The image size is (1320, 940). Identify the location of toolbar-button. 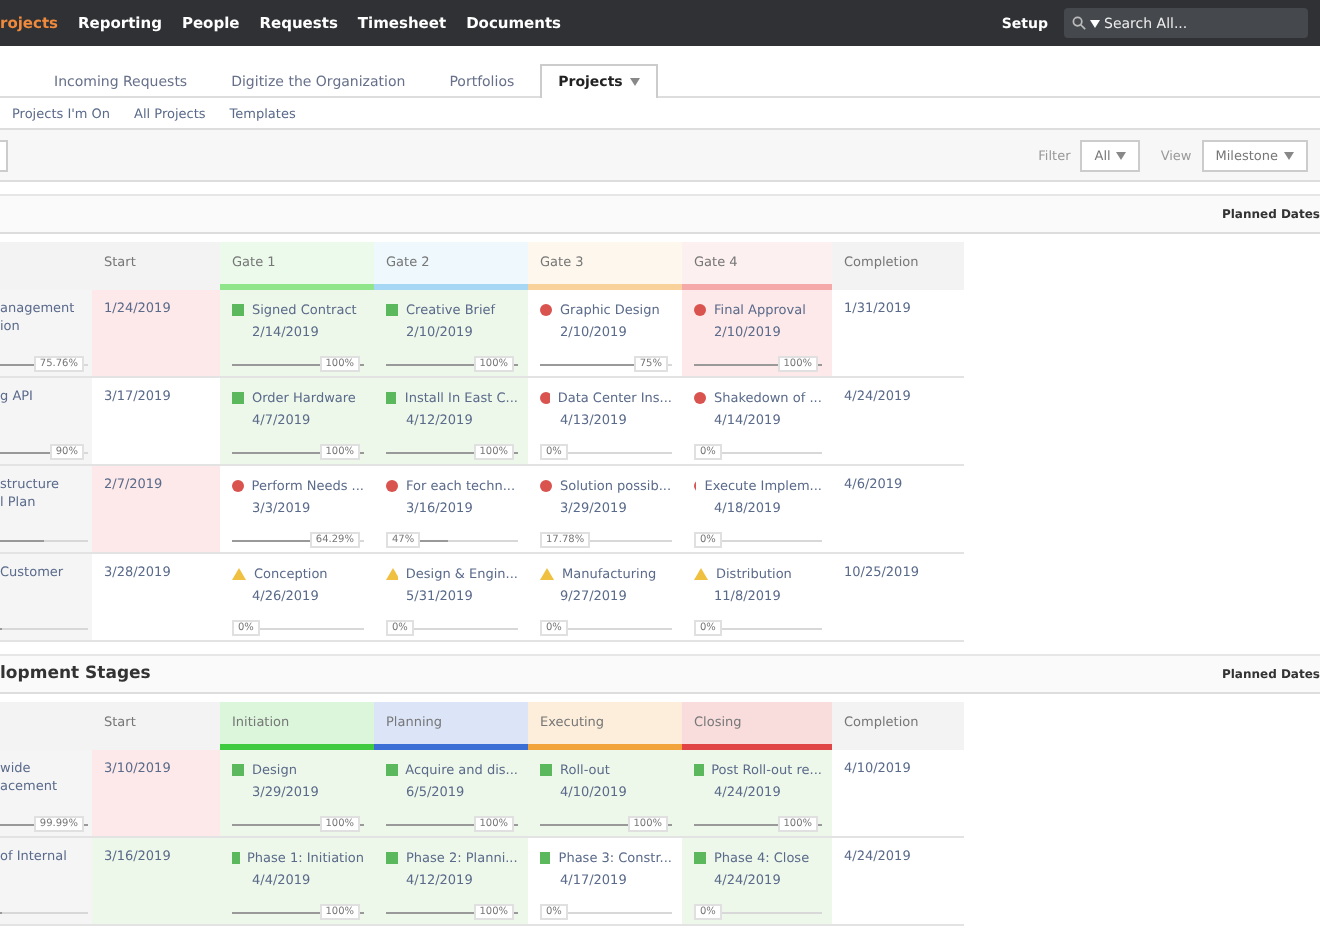
(4, 155).